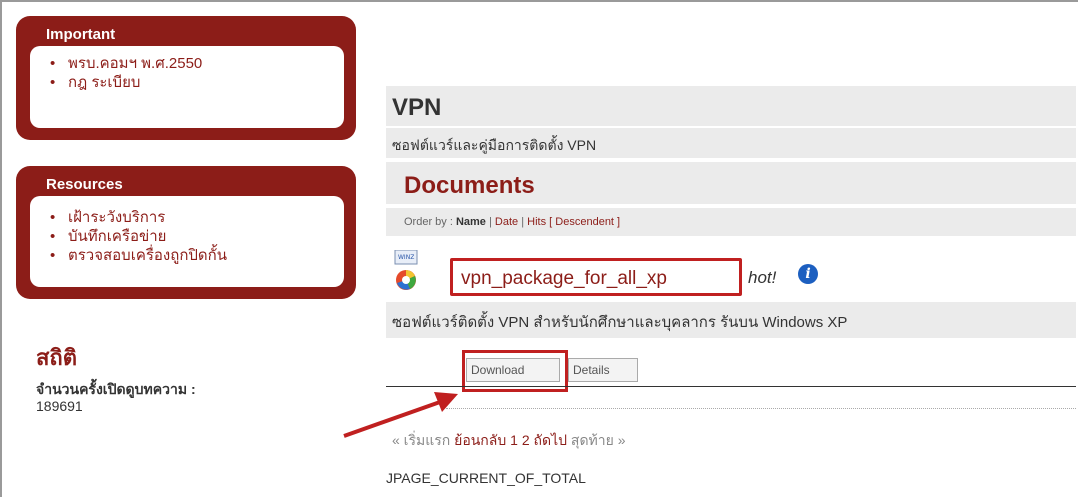 The image size is (1078, 497). What do you see at coordinates (191, 255) in the screenshot?
I see `resources-item-blocked-check: ตรวจสอบเครื่องถูกปิดกั้น` at bounding box center [191, 255].